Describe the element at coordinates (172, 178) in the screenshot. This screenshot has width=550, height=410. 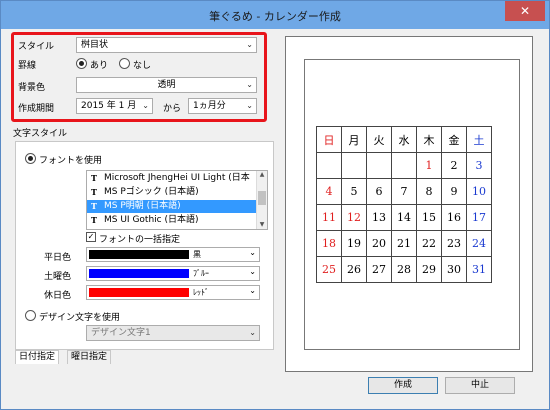
I see `font-item: T Microsoft JhengHei UI Light (日本` at that location.